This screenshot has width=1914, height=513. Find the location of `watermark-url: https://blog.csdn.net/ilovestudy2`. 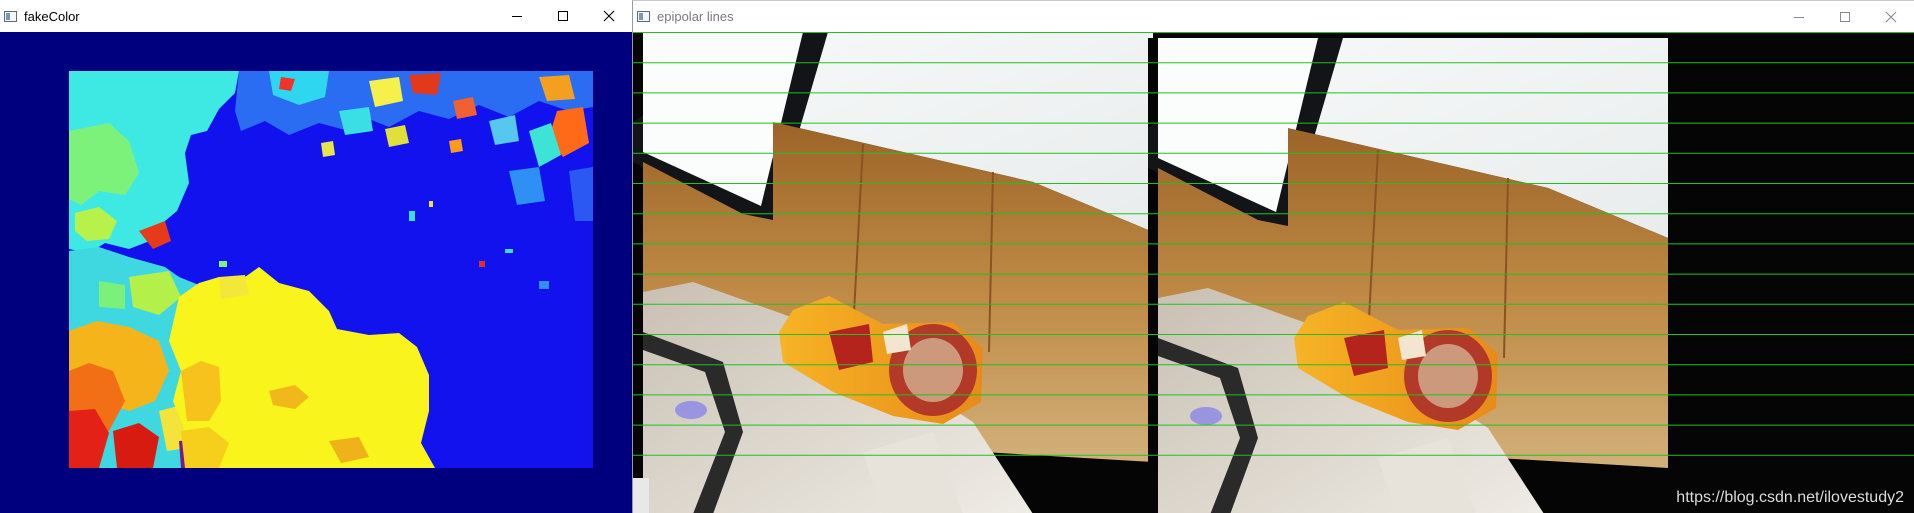

watermark-url: https://blog.csdn.net/ilovestudy2 is located at coordinates (1790, 497).